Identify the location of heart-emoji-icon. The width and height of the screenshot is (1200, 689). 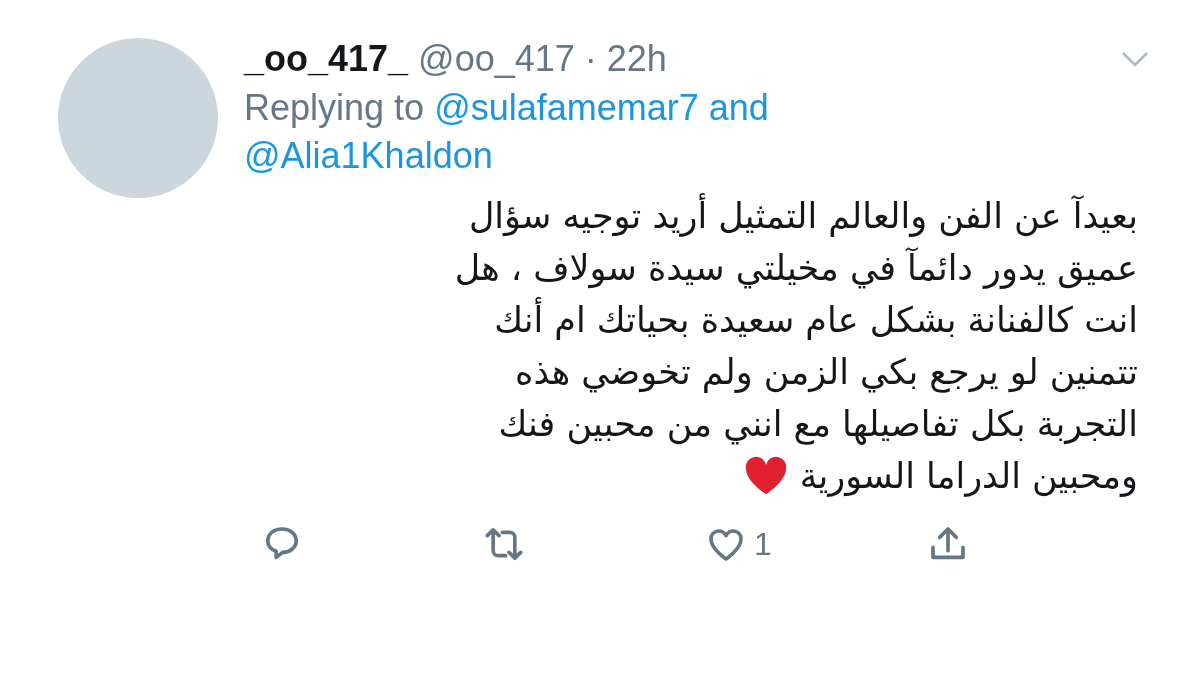
(765, 476).